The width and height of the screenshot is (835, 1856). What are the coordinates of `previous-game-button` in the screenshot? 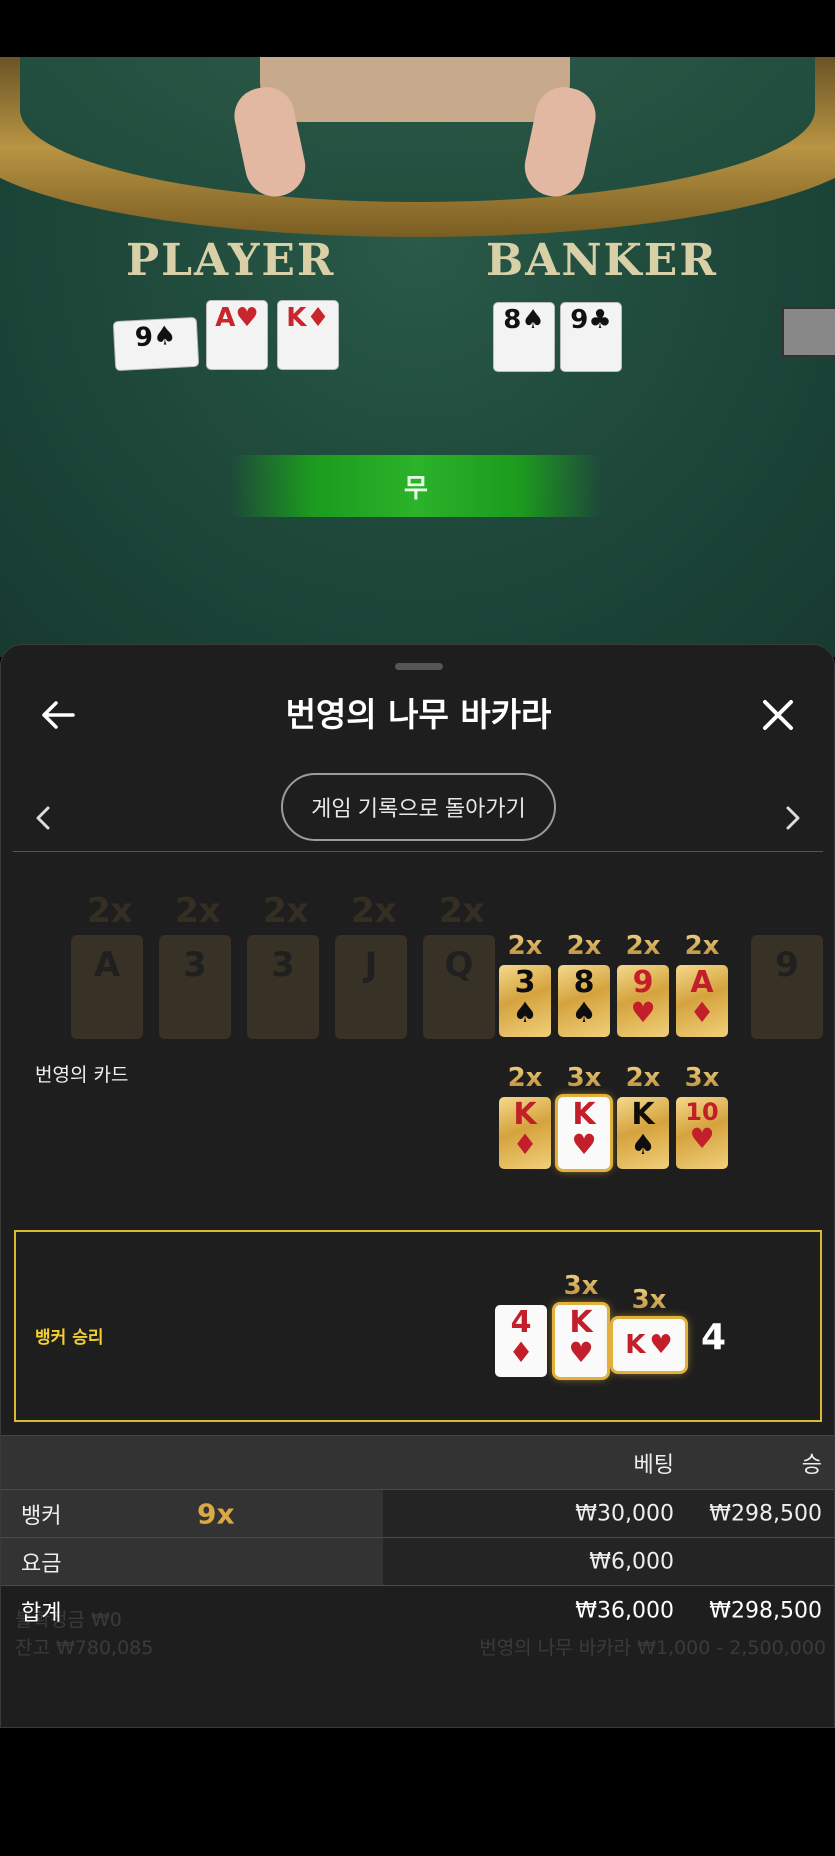 It's located at (44, 818).